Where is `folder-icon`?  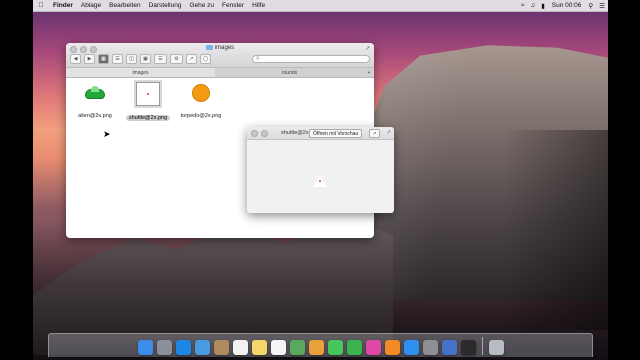 folder-icon is located at coordinates (209, 47).